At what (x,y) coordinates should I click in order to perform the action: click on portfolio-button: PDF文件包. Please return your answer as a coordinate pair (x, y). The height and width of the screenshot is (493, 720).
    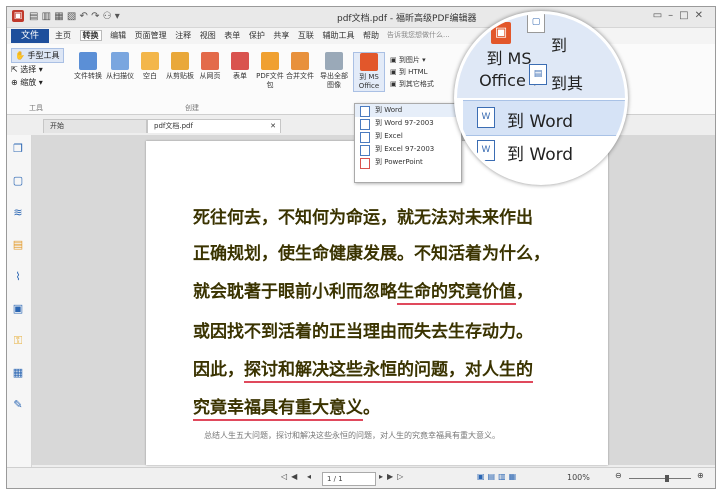
    Looking at the image, I should click on (270, 71).